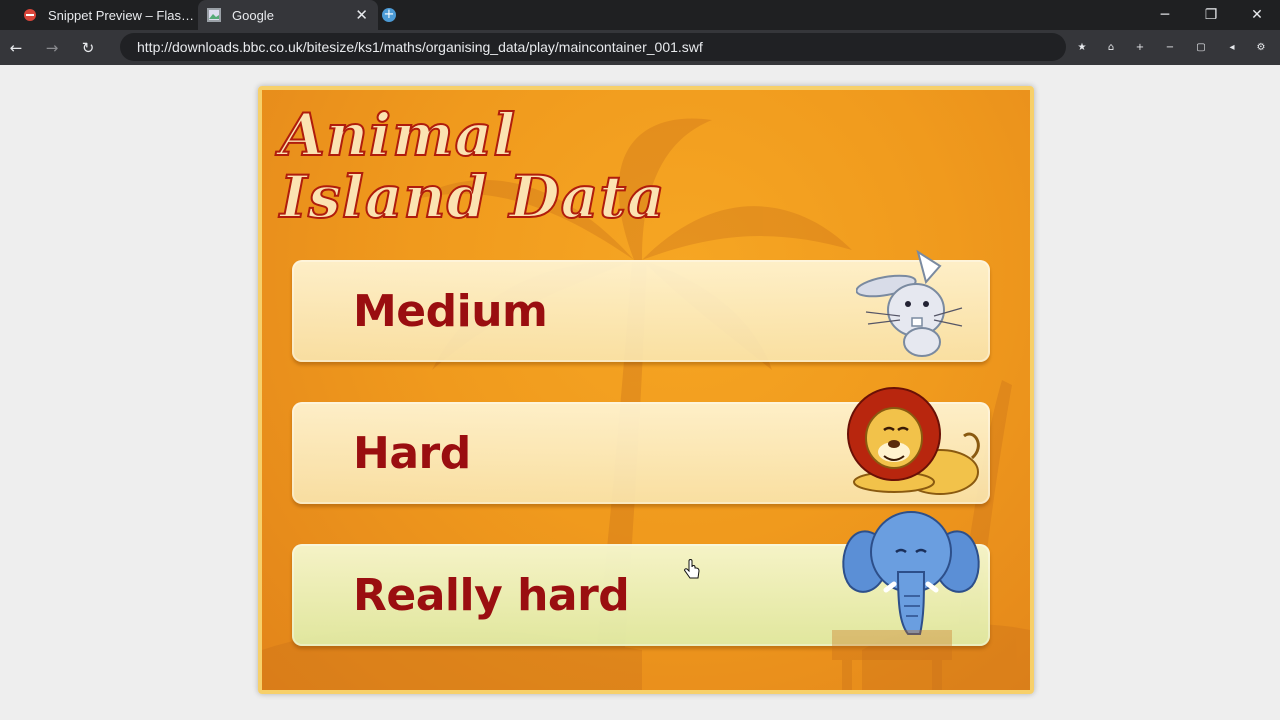 The image size is (1280, 720). What do you see at coordinates (253, 15) in the screenshot?
I see `tab-title: Google` at bounding box center [253, 15].